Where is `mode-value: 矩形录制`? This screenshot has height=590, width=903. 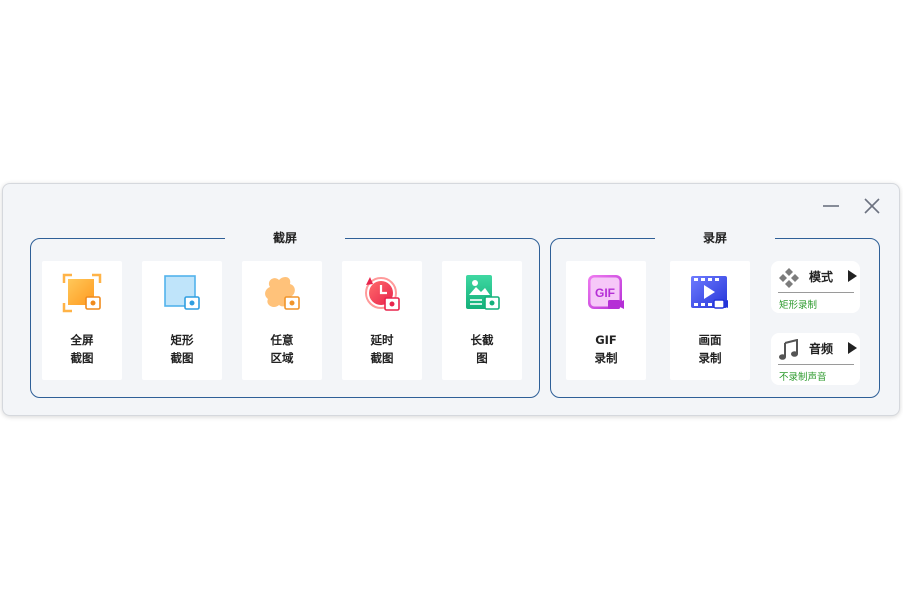 mode-value: 矩形录制 is located at coordinates (798, 305).